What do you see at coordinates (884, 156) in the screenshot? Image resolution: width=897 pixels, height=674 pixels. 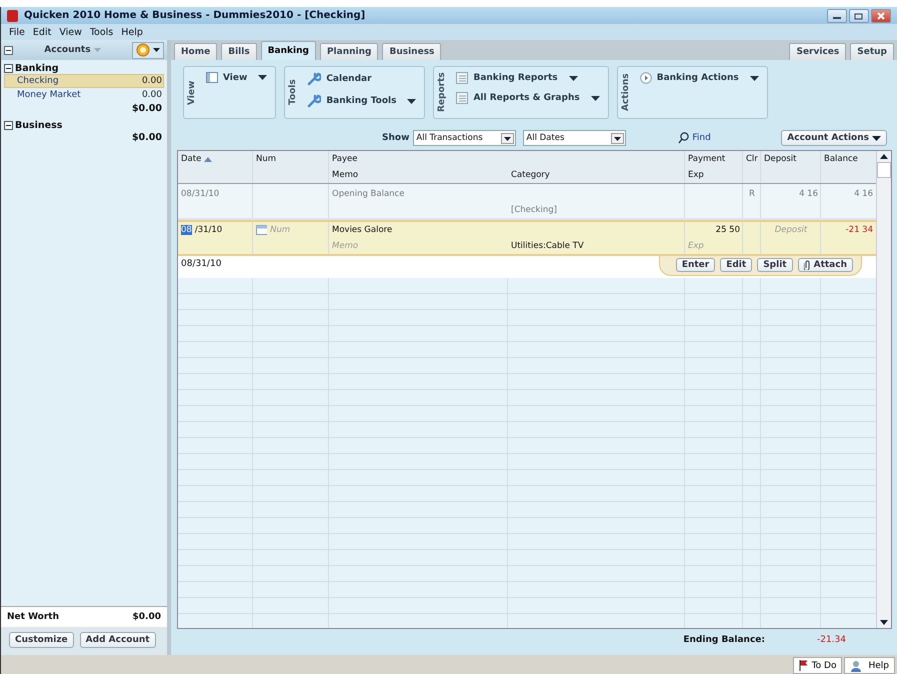 I see `scroll-up-icon` at bounding box center [884, 156].